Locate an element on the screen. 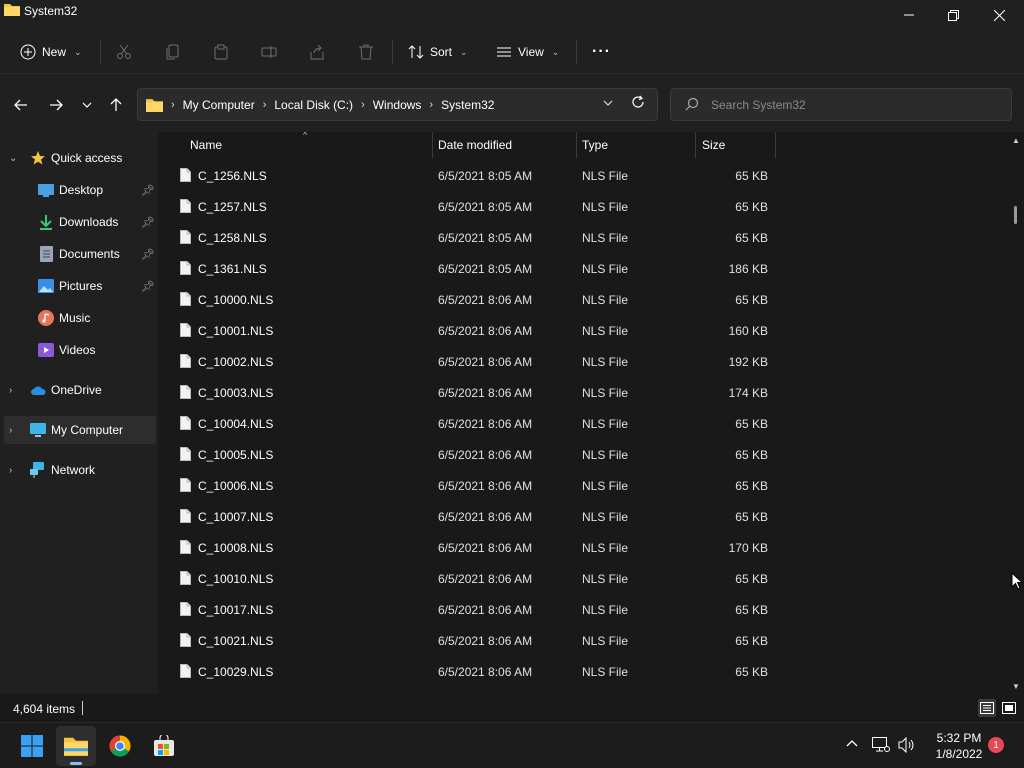  minimize-button is located at coordinates (909, 15).